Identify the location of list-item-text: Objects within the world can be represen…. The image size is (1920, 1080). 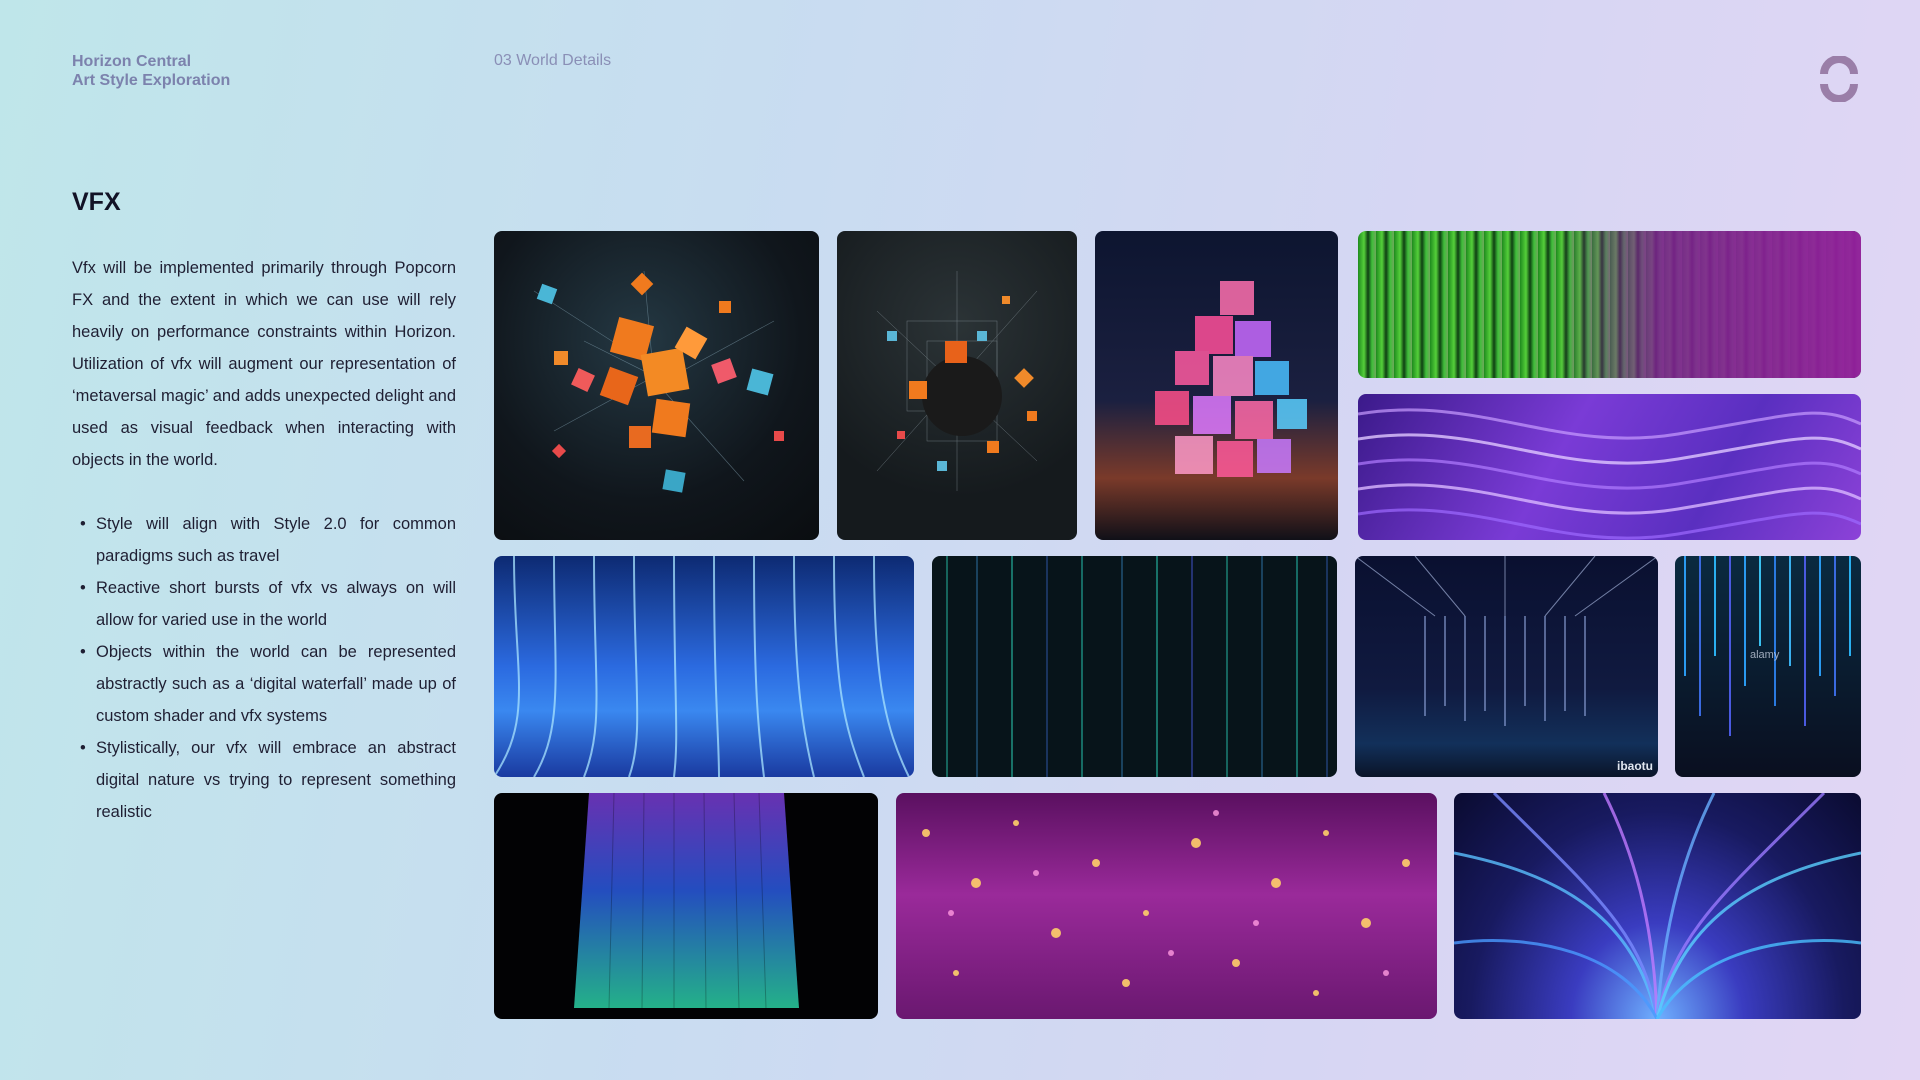
(276, 684).